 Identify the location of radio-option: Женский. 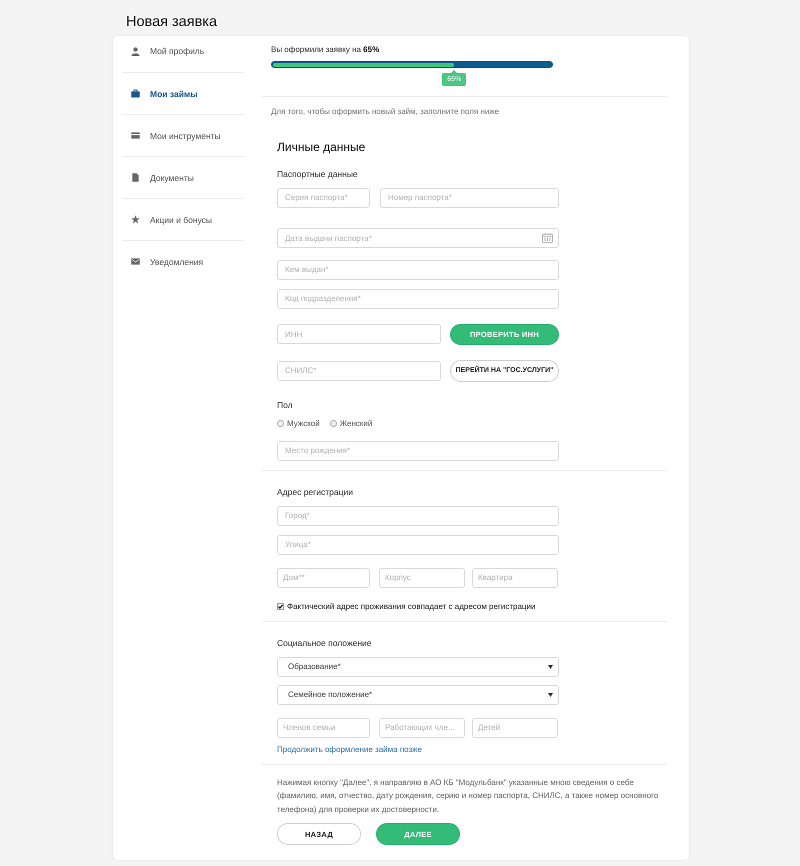
(351, 423).